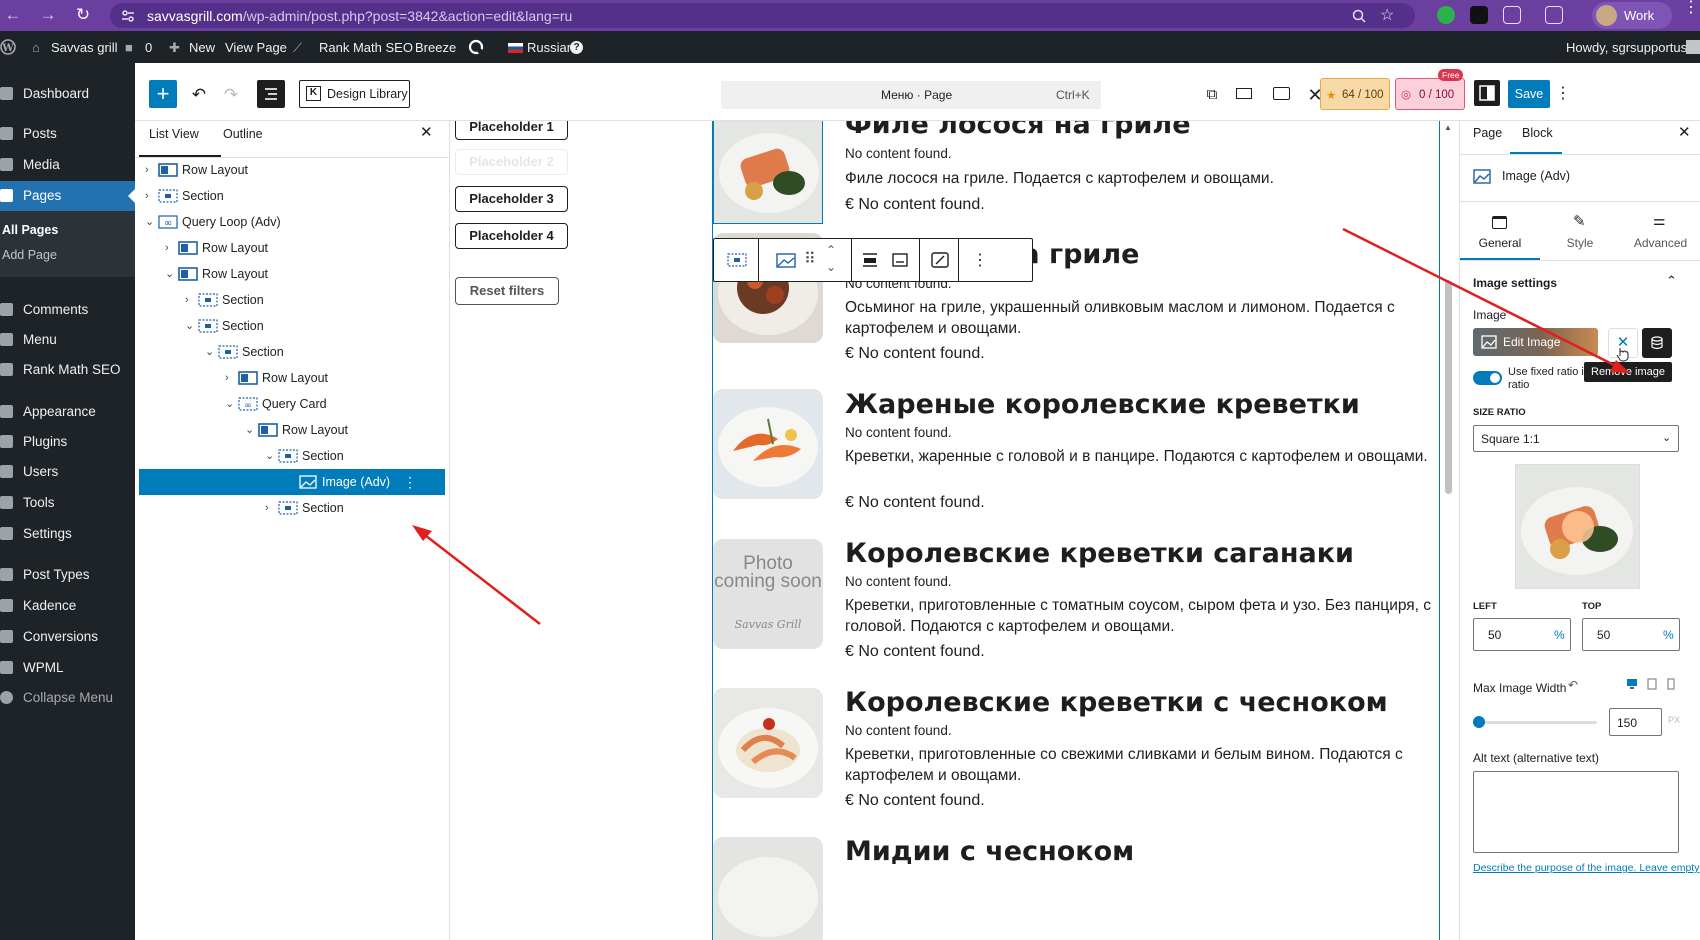 The image size is (1700, 940). What do you see at coordinates (36, 47) in the screenshot?
I see `home-icon: ⌂` at bounding box center [36, 47].